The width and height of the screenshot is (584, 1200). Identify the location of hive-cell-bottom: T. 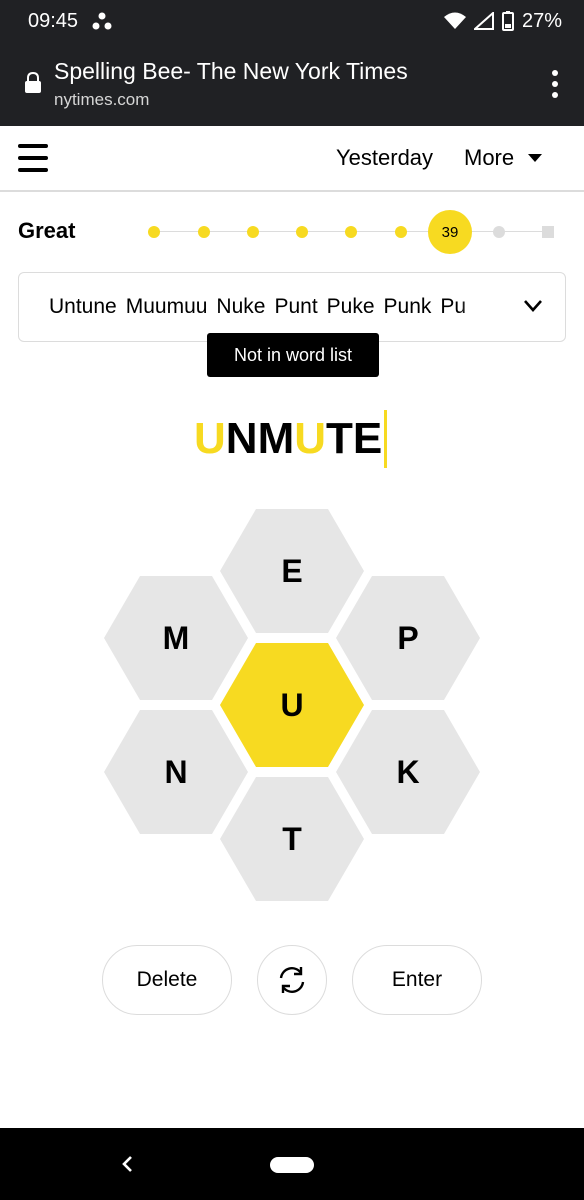
(292, 839).